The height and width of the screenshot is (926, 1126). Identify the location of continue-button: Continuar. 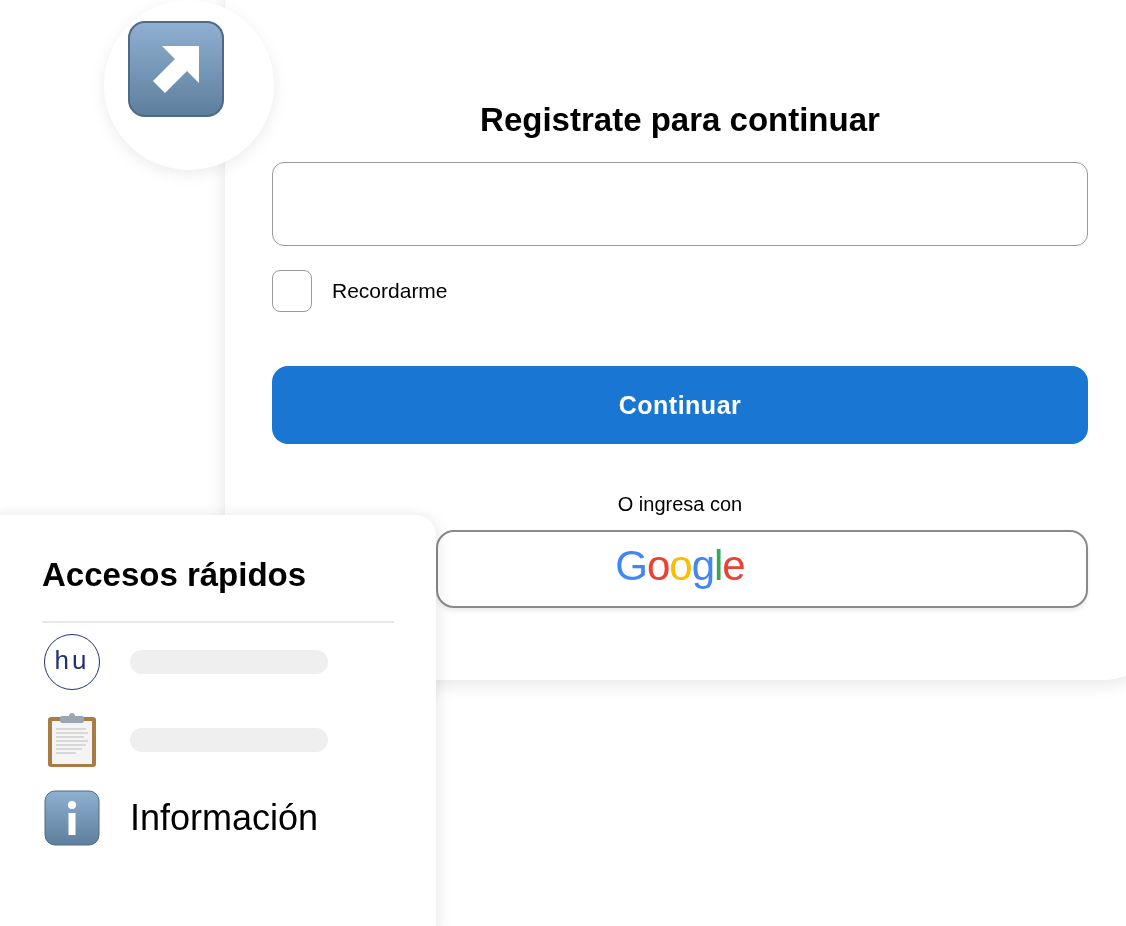
(680, 405).